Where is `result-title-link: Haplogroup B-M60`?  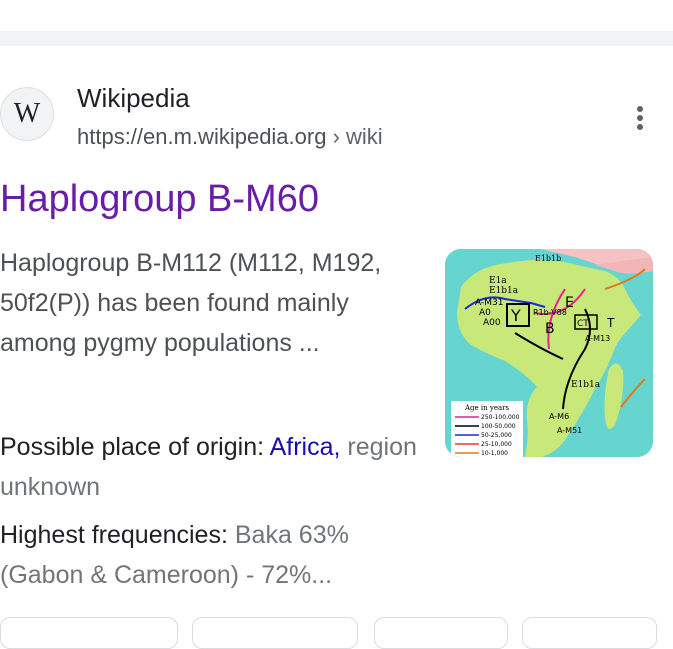
result-title-link: Haplogroup B-M60 is located at coordinates (159, 199).